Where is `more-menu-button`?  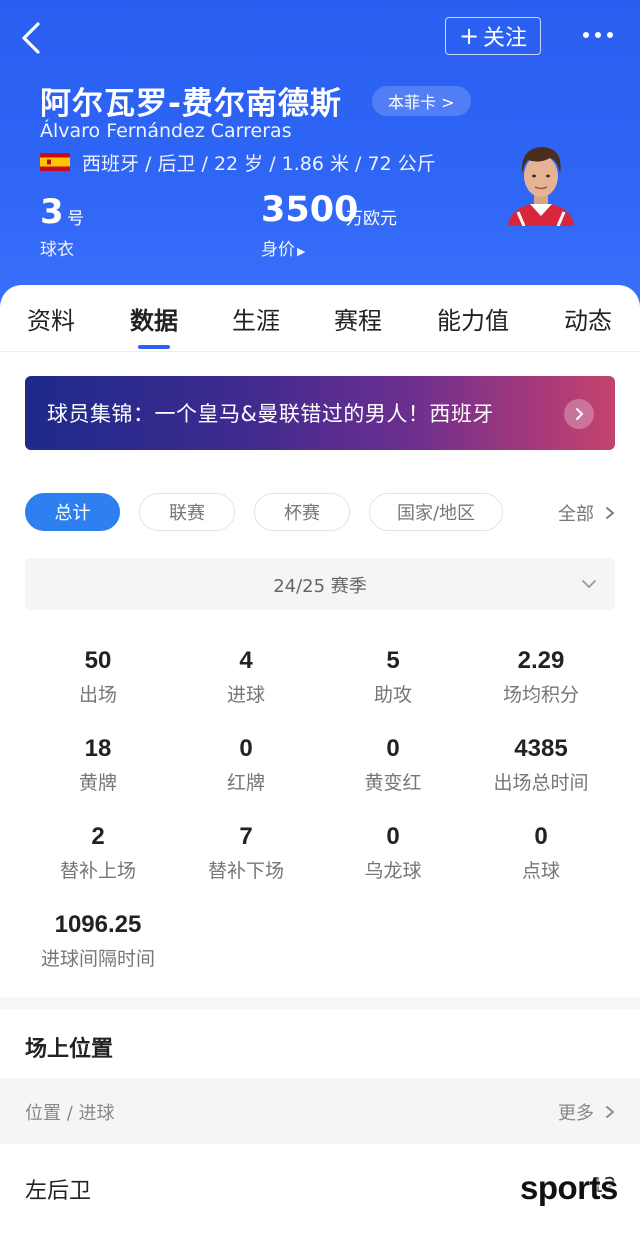 more-menu-button is located at coordinates (598, 35).